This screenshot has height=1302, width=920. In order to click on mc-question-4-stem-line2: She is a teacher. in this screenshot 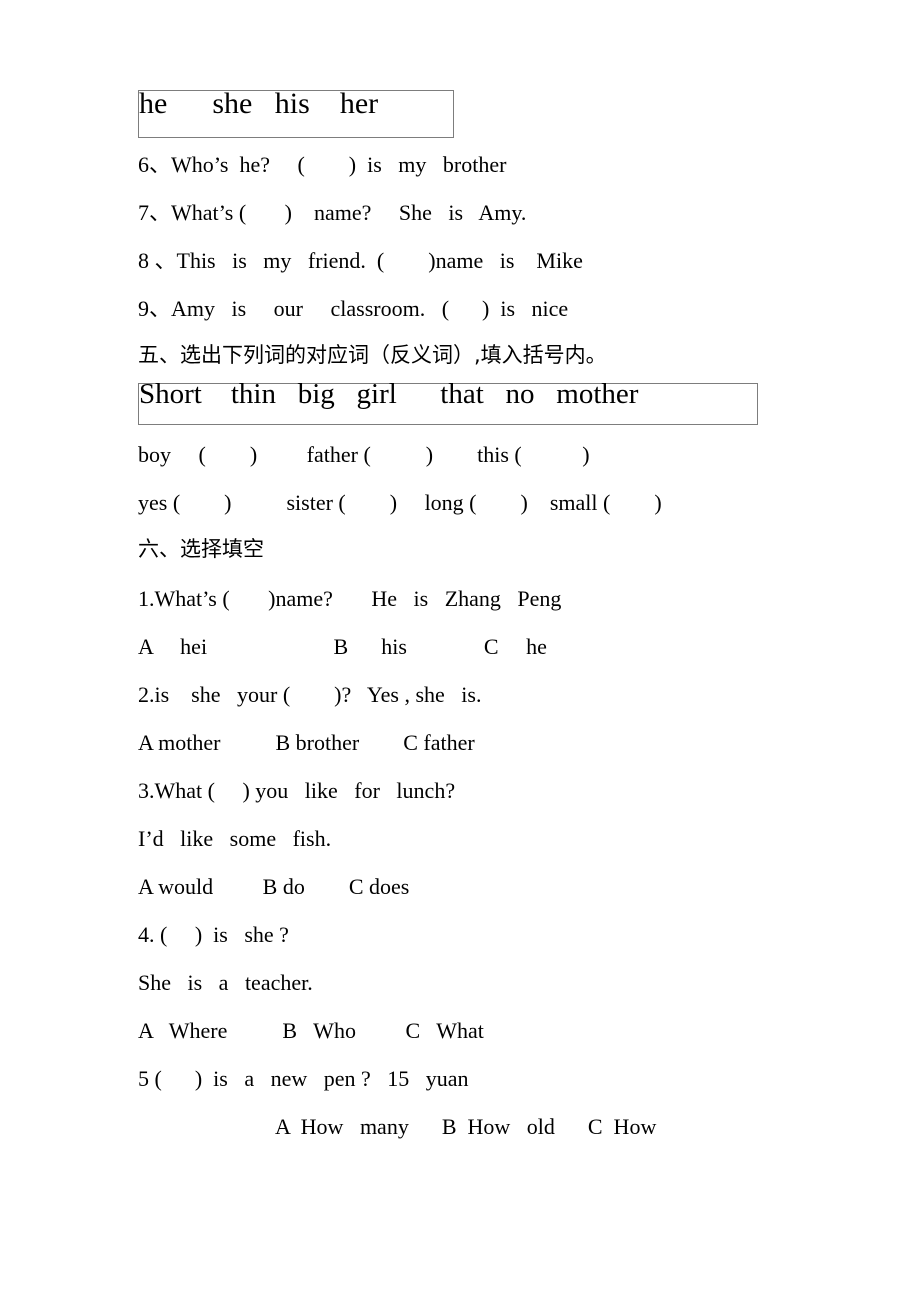, I will do `click(225, 982)`.